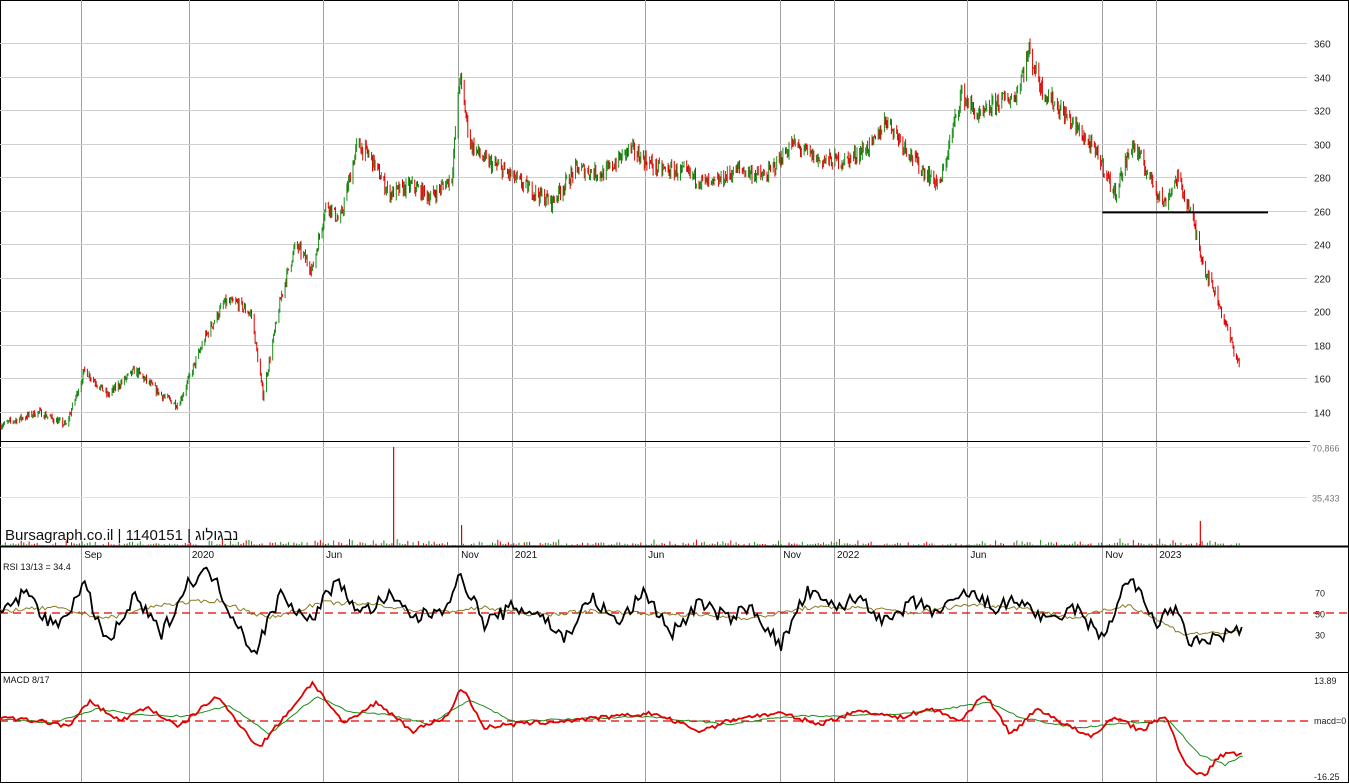 The width and height of the screenshot is (1349, 784). Describe the element at coordinates (1327, 777) in the screenshot. I see `macd-tick-label: -16.25` at that location.